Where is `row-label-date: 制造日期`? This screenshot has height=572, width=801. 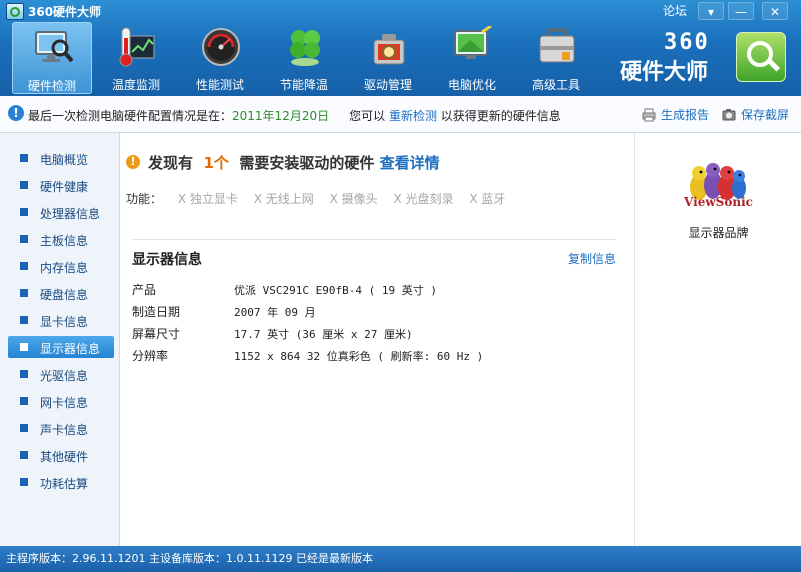 row-label-date: 制造日期 is located at coordinates (156, 312).